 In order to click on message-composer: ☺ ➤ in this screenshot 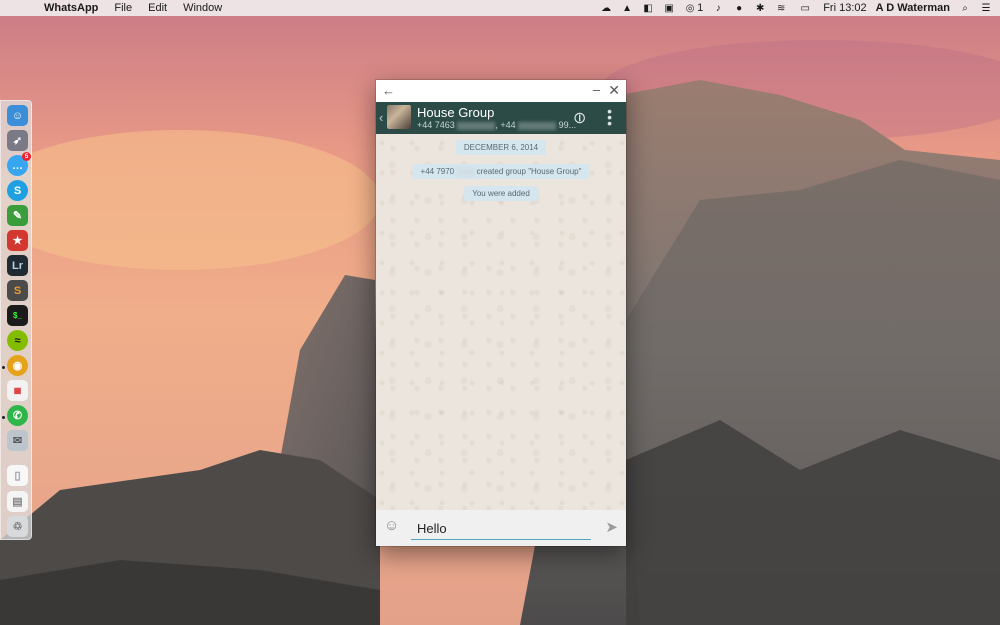, I will do `click(501, 528)`.